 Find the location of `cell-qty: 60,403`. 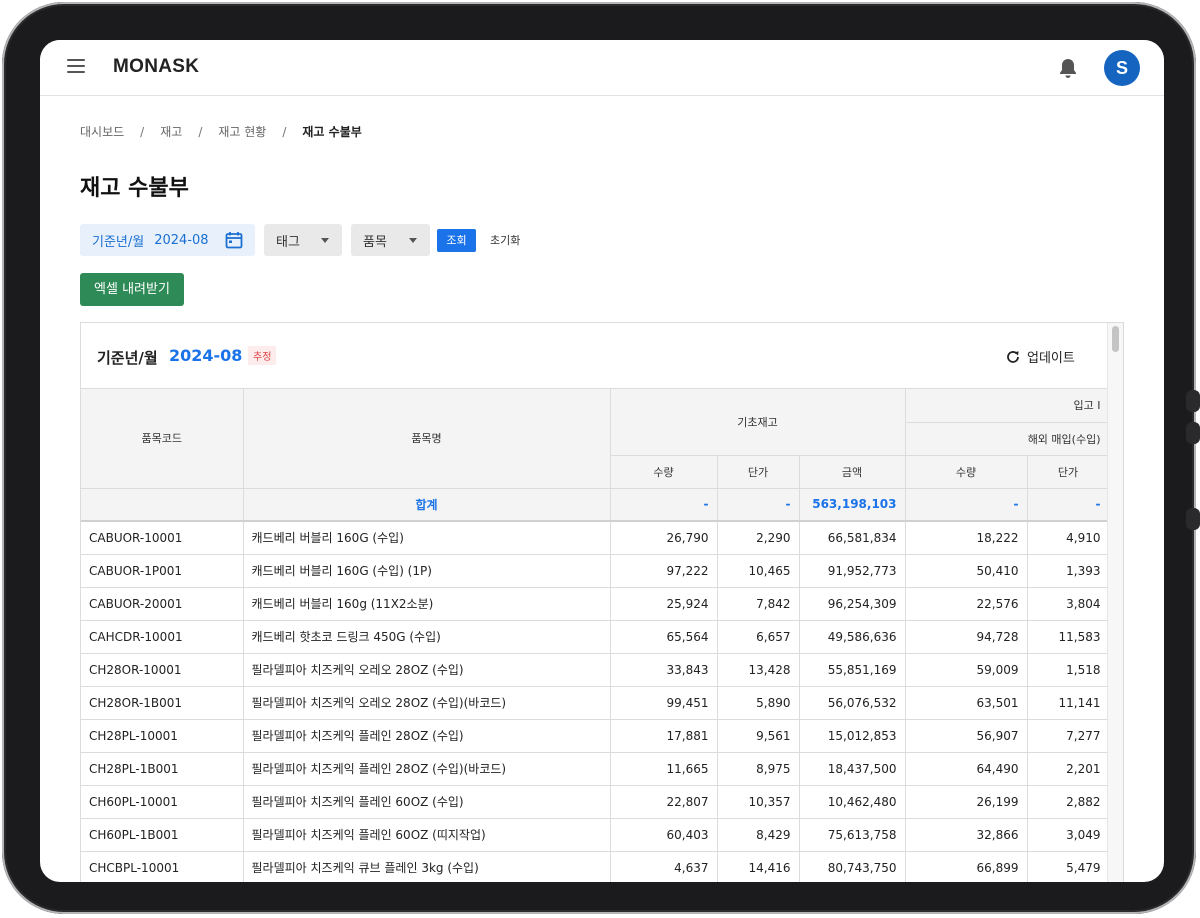

cell-qty: 60,403 is located at coordinates (664, 835).